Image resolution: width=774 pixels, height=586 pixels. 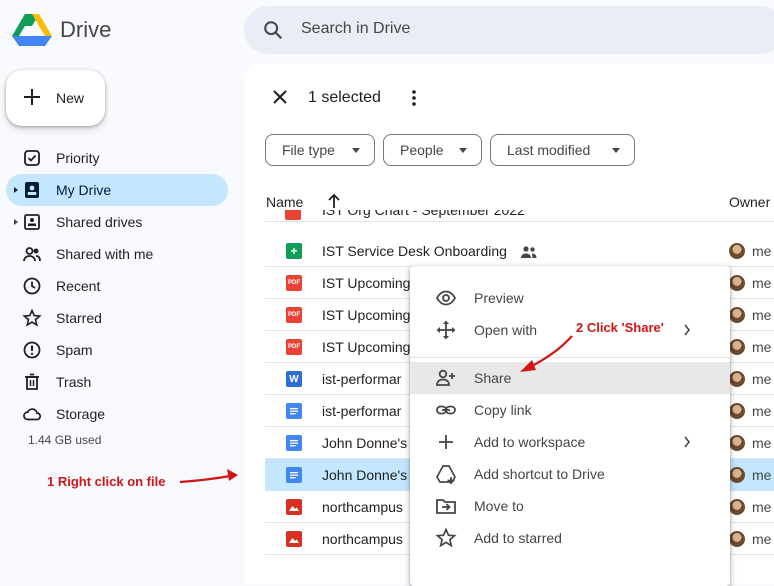 What do you see at coordinates (423, 214) in the screenshot?
I see `file-name: IST Org Chart - September 2022` at bounding box center [423, 214].